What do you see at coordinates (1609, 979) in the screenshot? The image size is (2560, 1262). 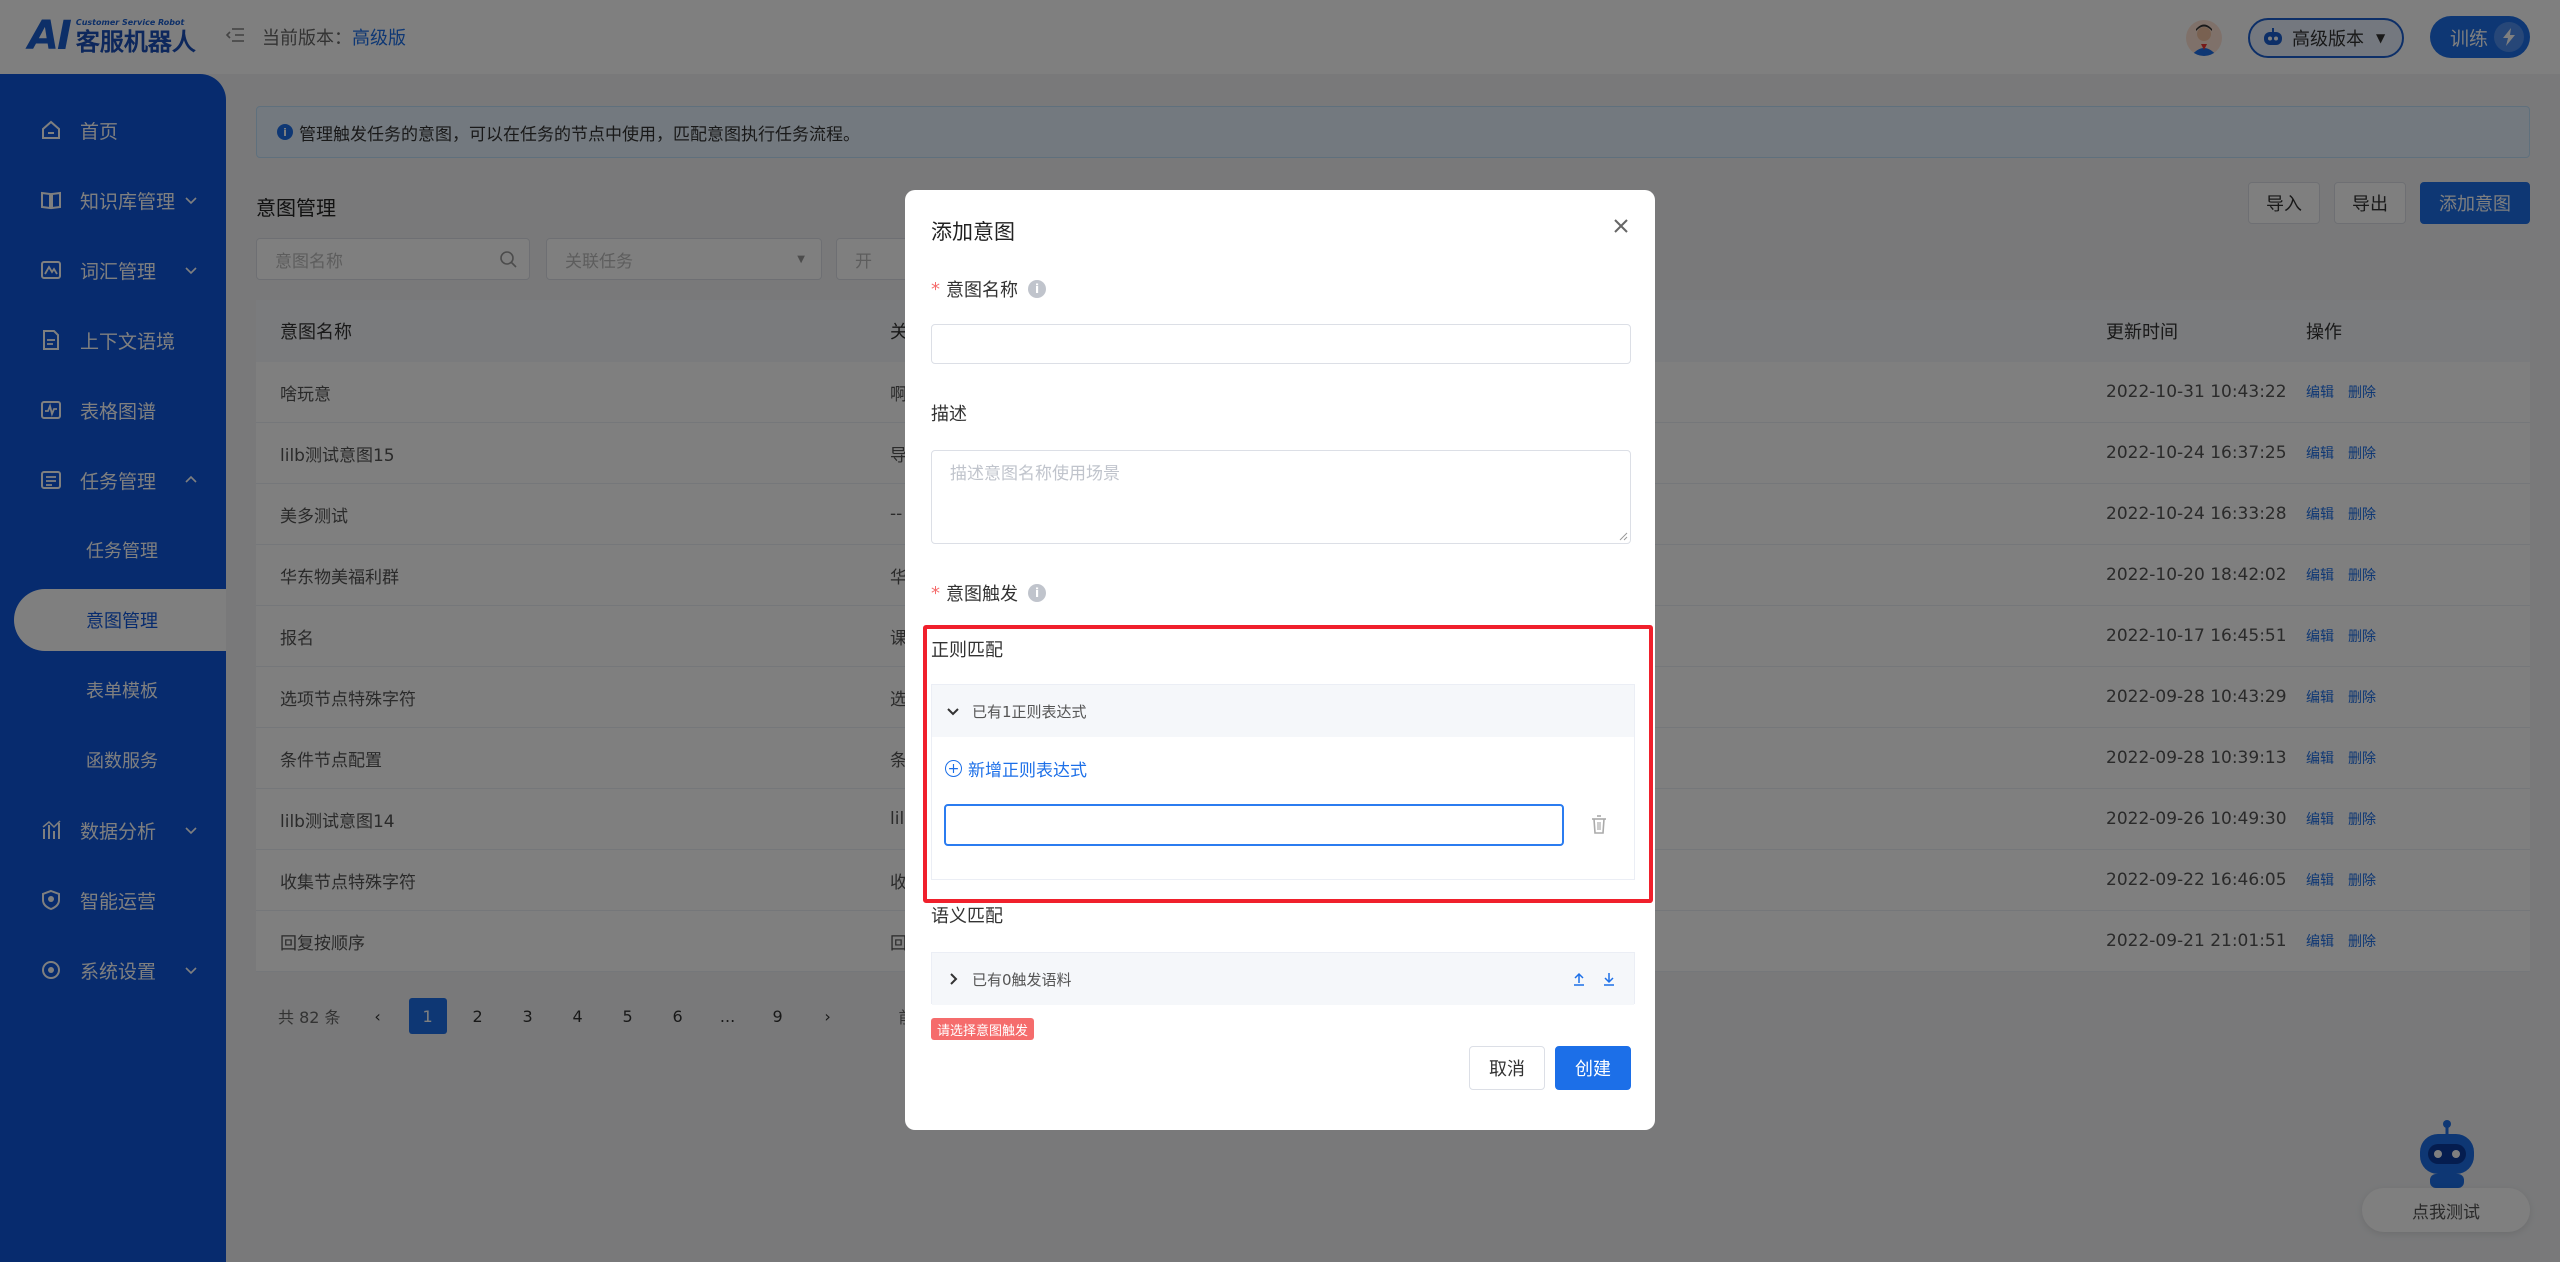 I see `download-icon` at bounding box center [1609, 979].